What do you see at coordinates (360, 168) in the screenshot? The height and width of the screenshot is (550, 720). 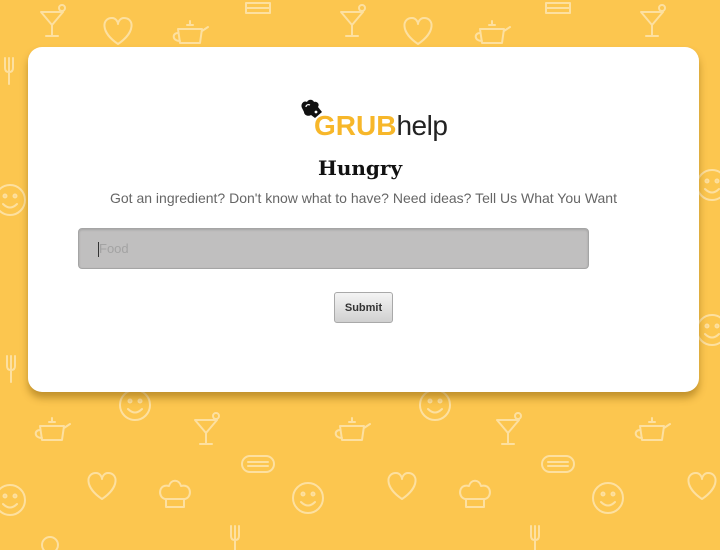 I see `page-title: Hungry` at bounding box center [360, 168].